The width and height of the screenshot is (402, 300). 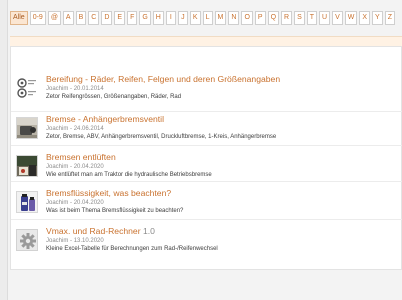 What do you see at coordinates (337, 18) in the screenshot?
I see `filter-v: V` at bounding box center [337, 18].